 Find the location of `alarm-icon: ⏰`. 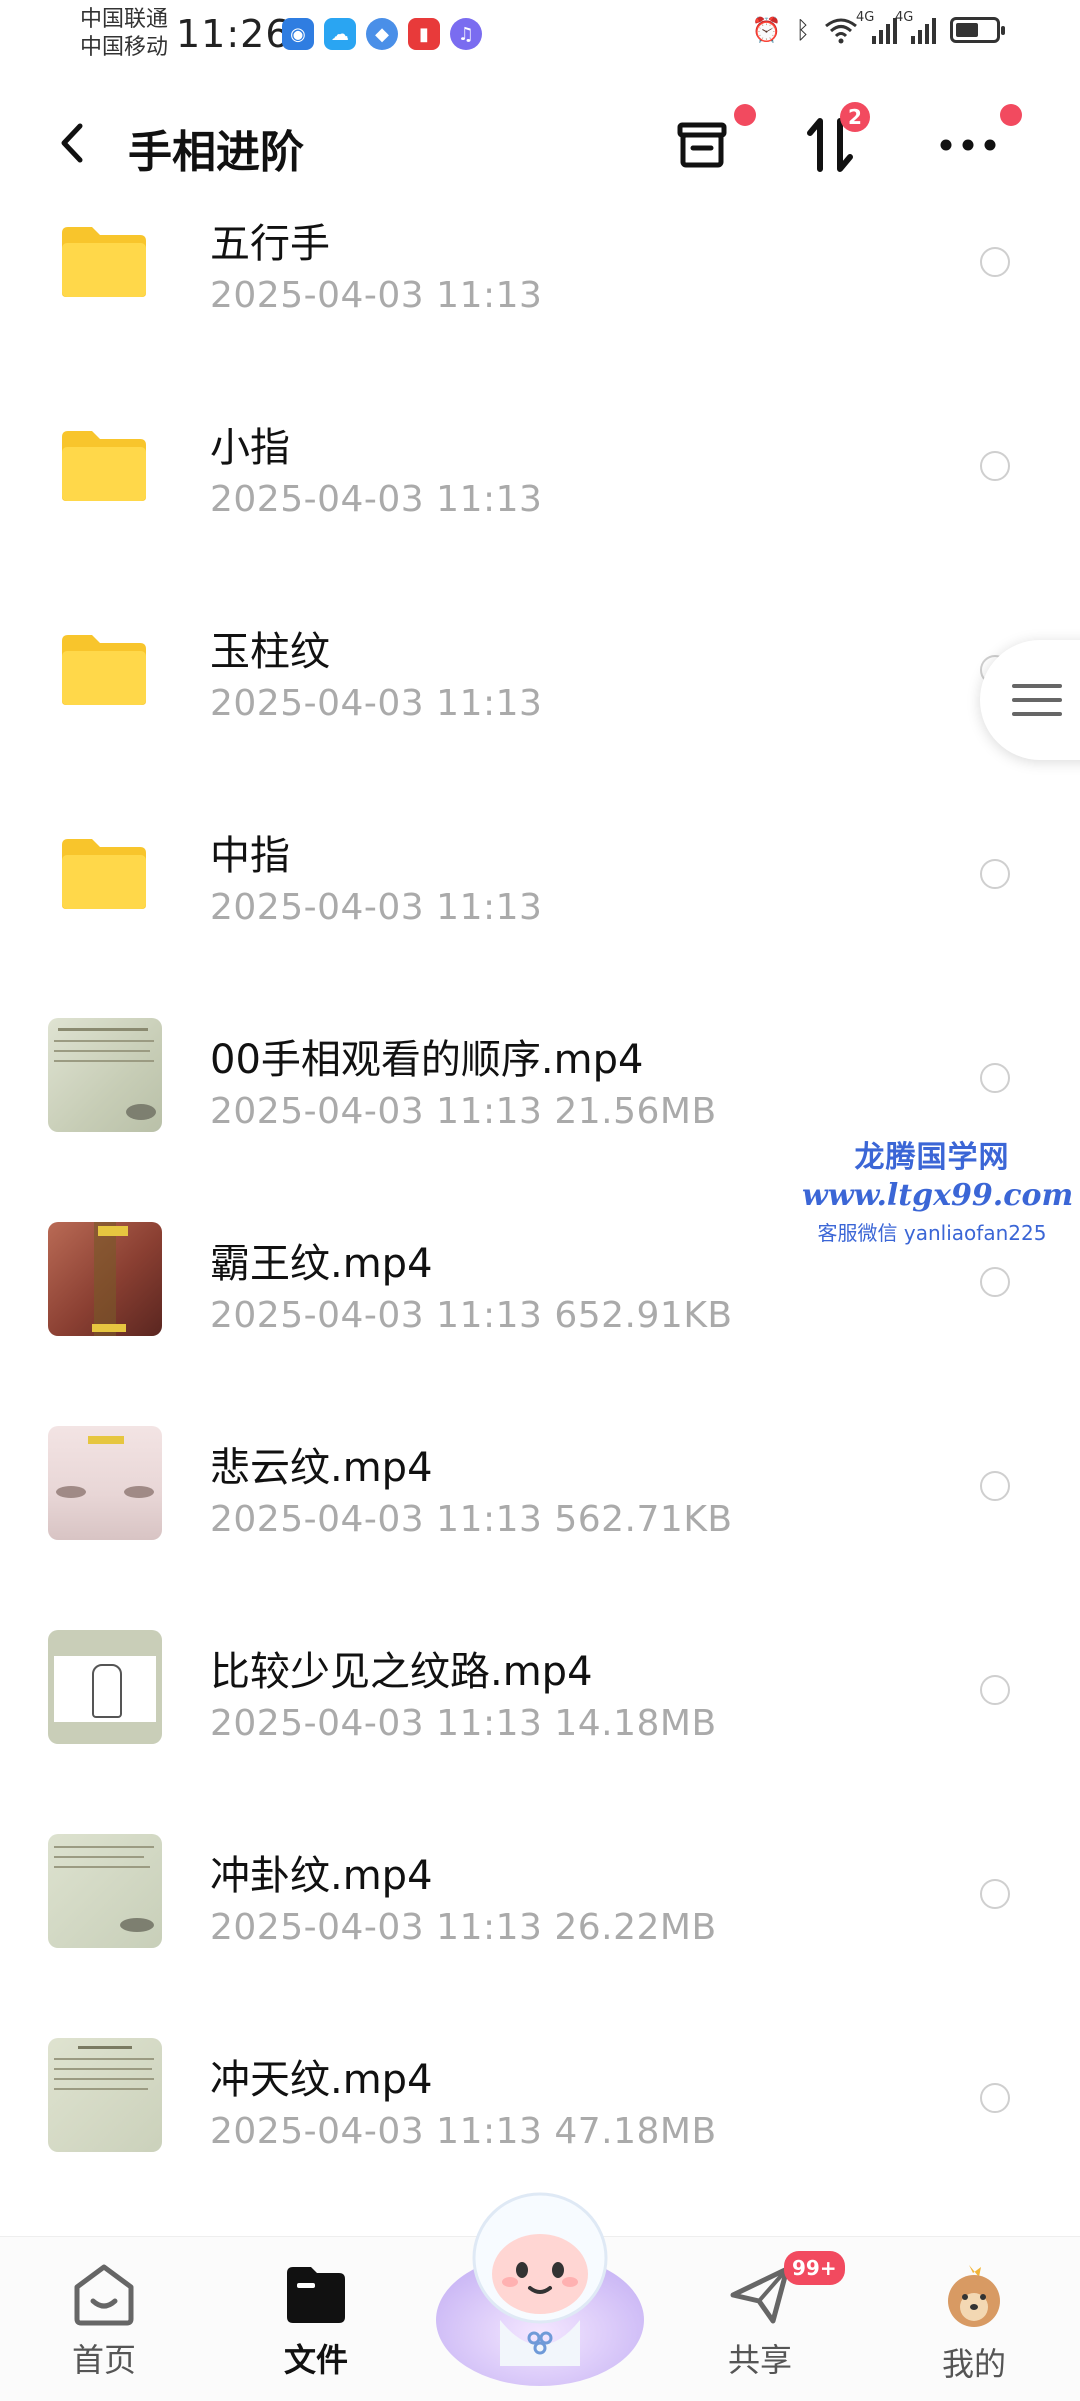

alarm-icon: ⏰ is located at coordinates (766, 30).